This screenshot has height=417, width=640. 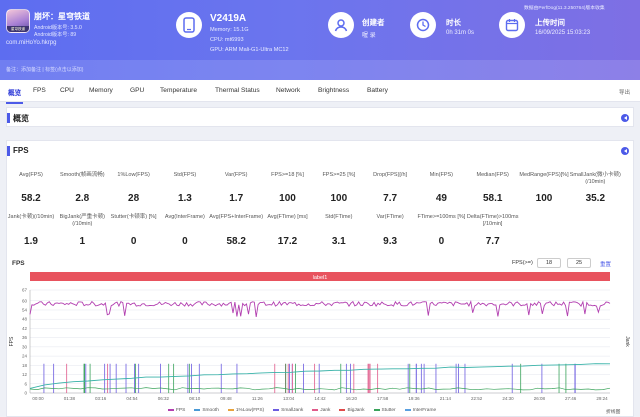 I want to click on legend-label: FPS, so click(x=181, y=410).